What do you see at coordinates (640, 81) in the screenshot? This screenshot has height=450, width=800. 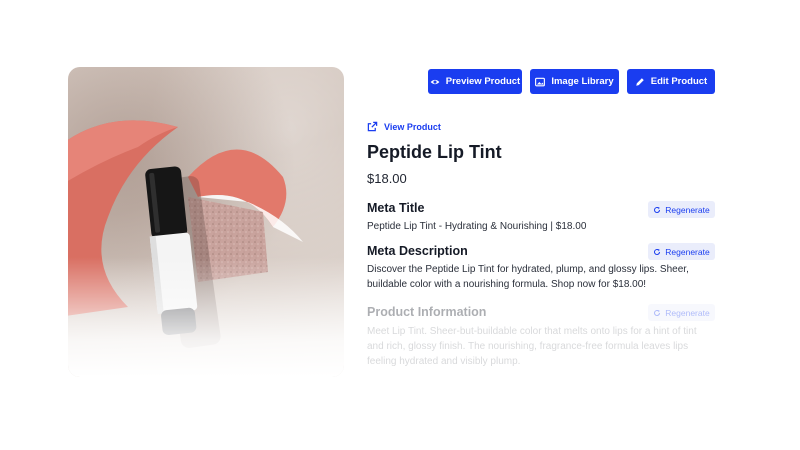 I see `pencil-icon` at bounding box center [640, 81].